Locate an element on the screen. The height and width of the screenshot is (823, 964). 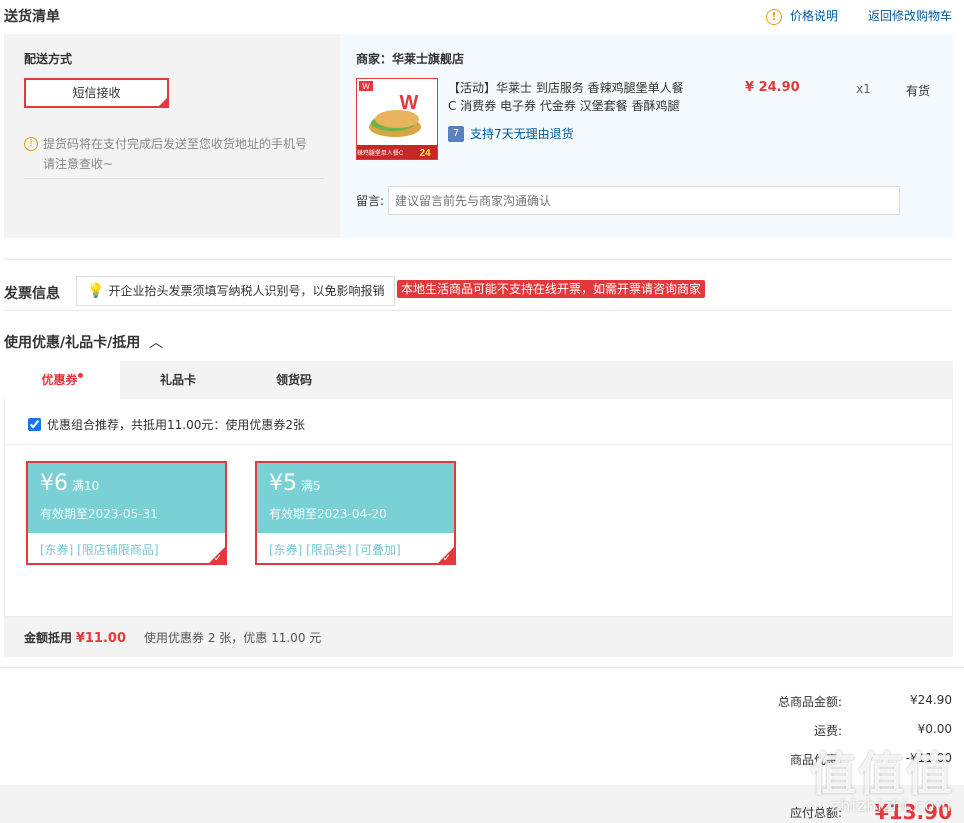
new-dot is located at coordinates (80, 375).